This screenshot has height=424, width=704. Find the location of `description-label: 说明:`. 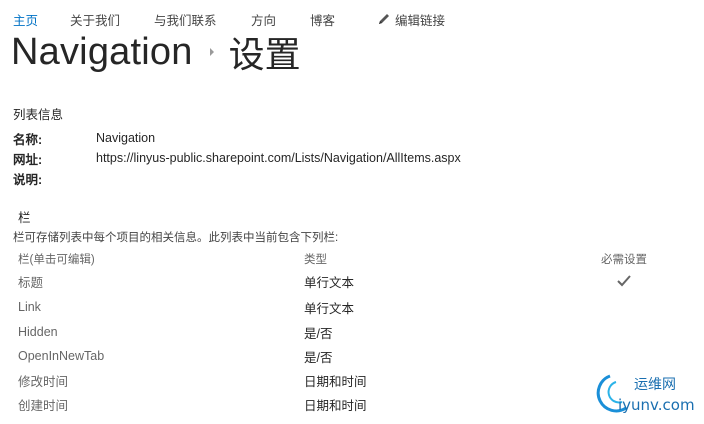

description-label: 说明: is located at coordinates (28, 179).